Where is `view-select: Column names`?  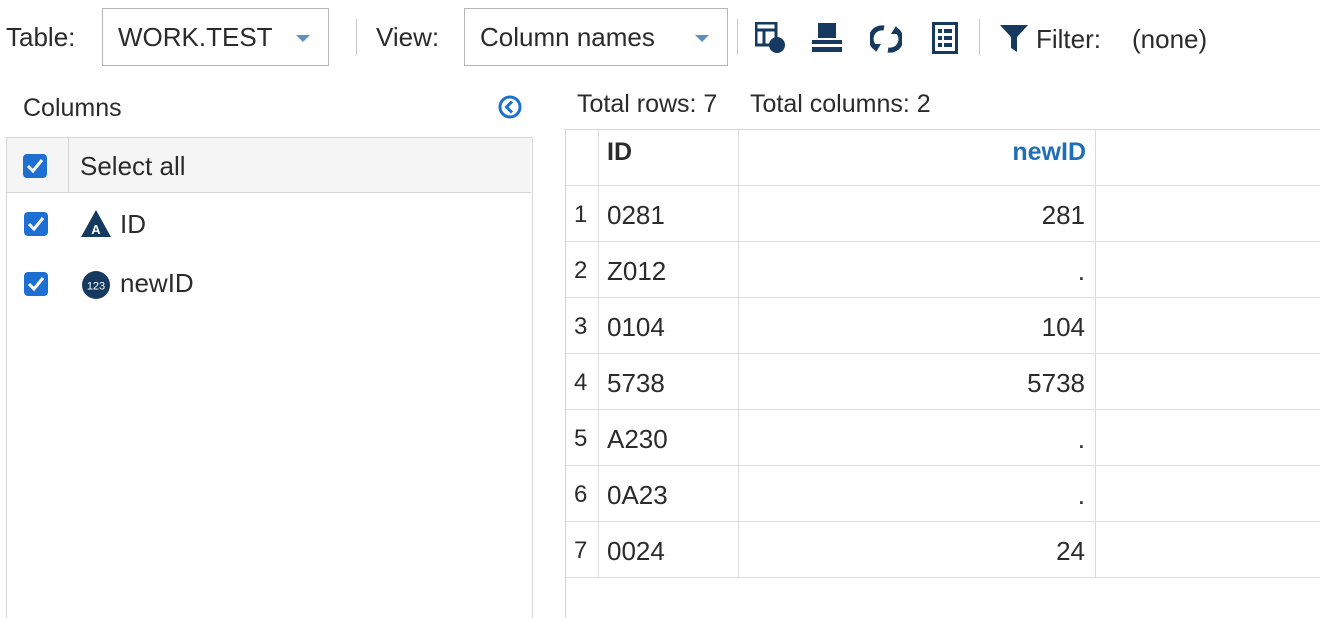 view-select: Column names is located at coordinates (596, 37).